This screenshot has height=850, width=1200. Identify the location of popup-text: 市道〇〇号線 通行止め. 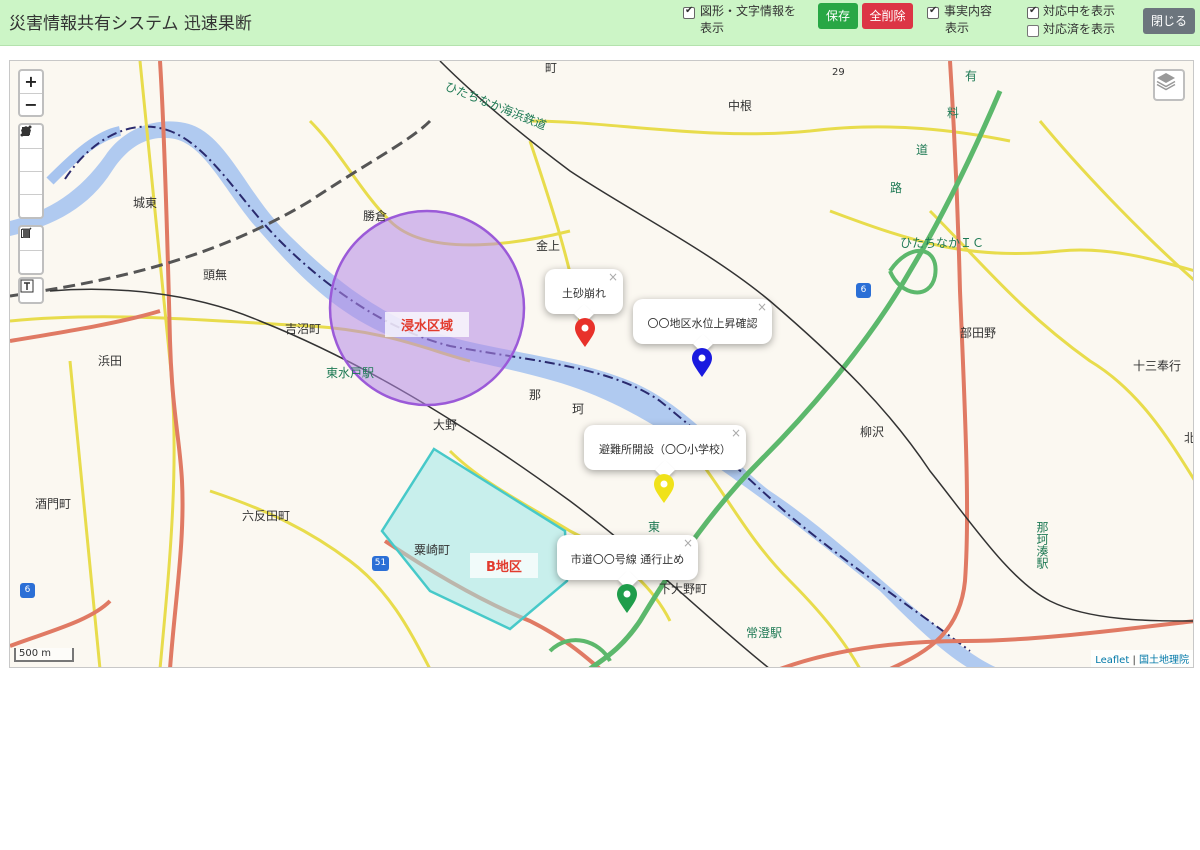
(627, 559).